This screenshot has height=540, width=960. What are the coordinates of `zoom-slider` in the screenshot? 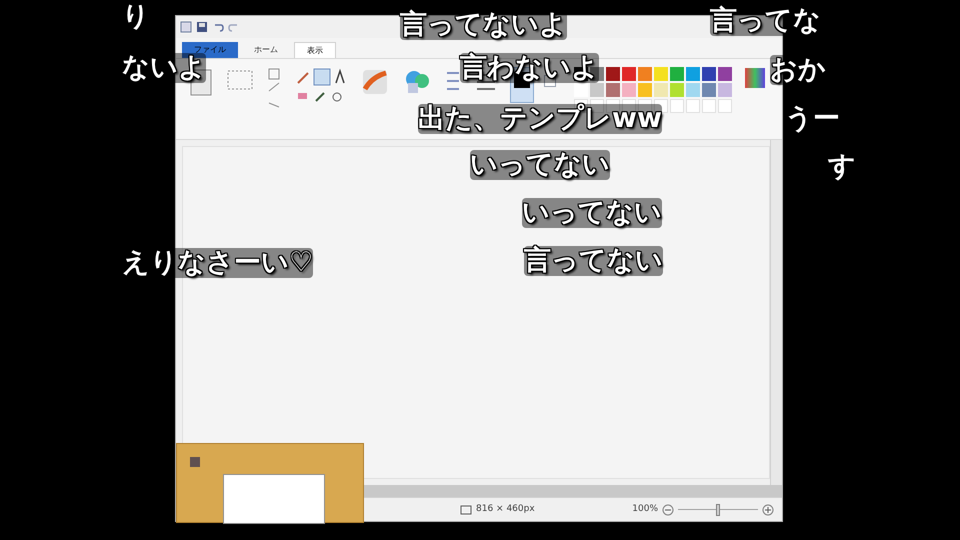 It's located at (718, 510).